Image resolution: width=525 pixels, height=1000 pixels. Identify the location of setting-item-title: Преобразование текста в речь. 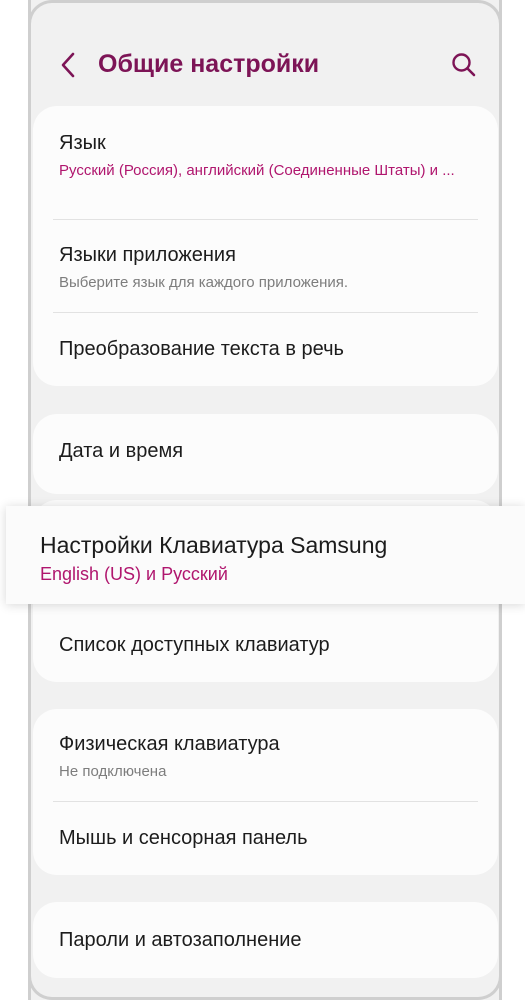
(201, 349).